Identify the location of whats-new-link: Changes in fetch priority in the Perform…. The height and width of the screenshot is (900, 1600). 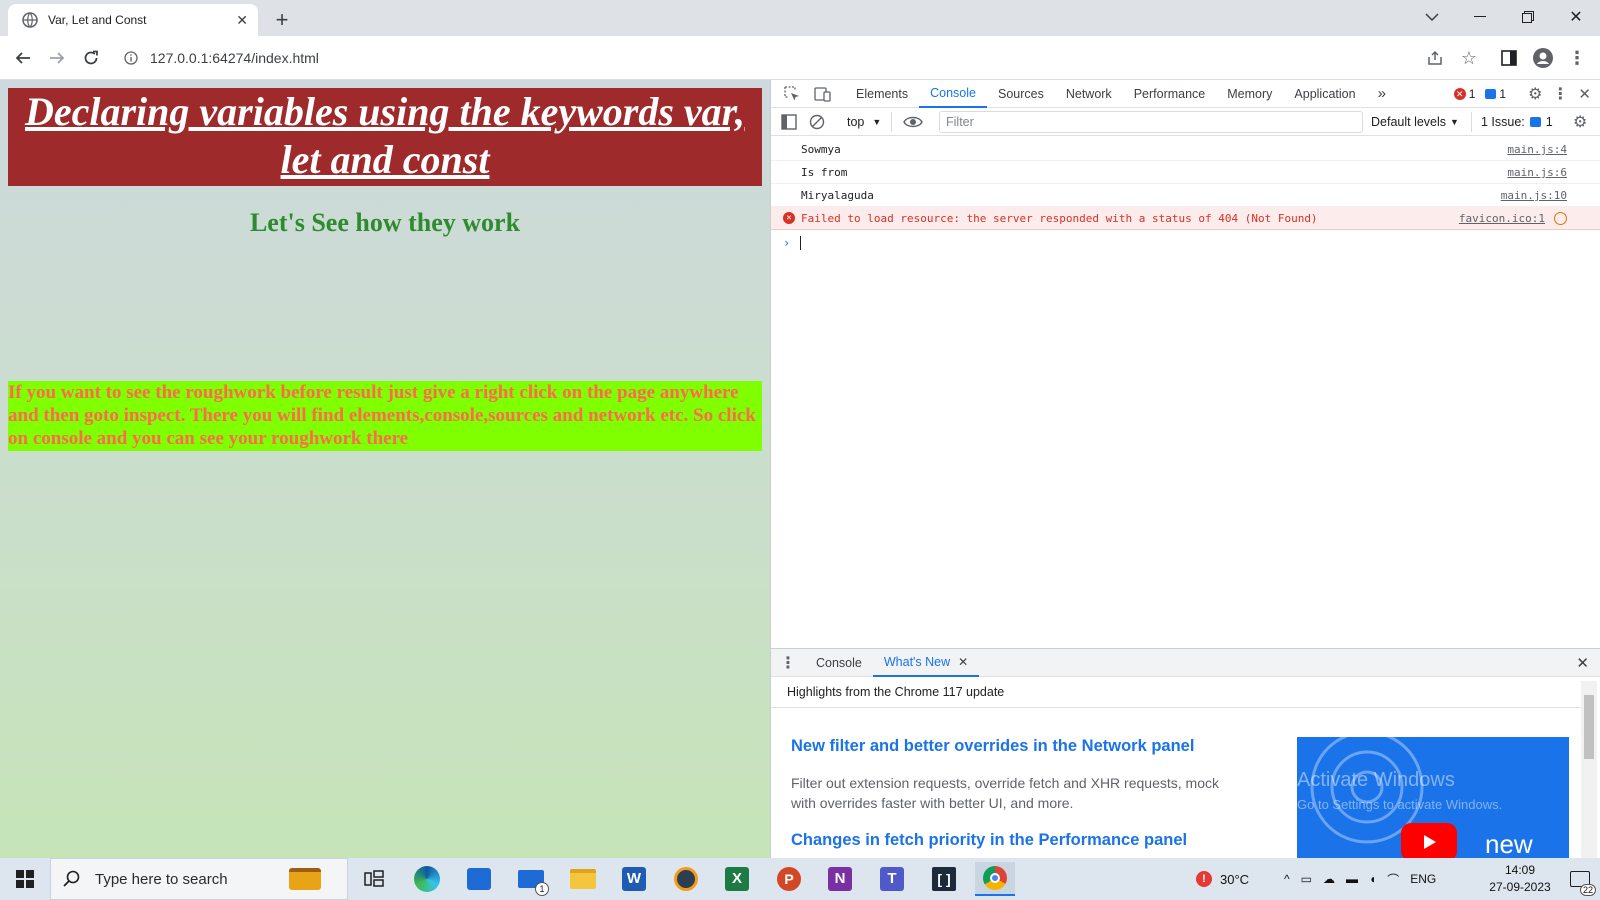
(989, 840).